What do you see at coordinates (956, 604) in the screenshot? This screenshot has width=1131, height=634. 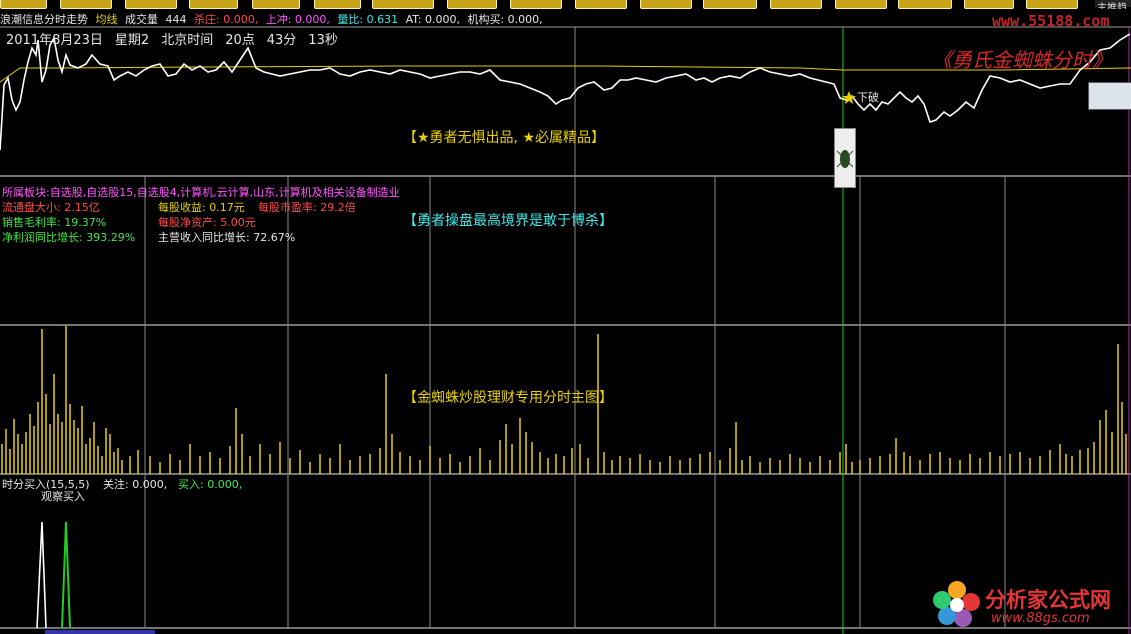 I see `flower-logo-icon` at bounding box center [956, 604].